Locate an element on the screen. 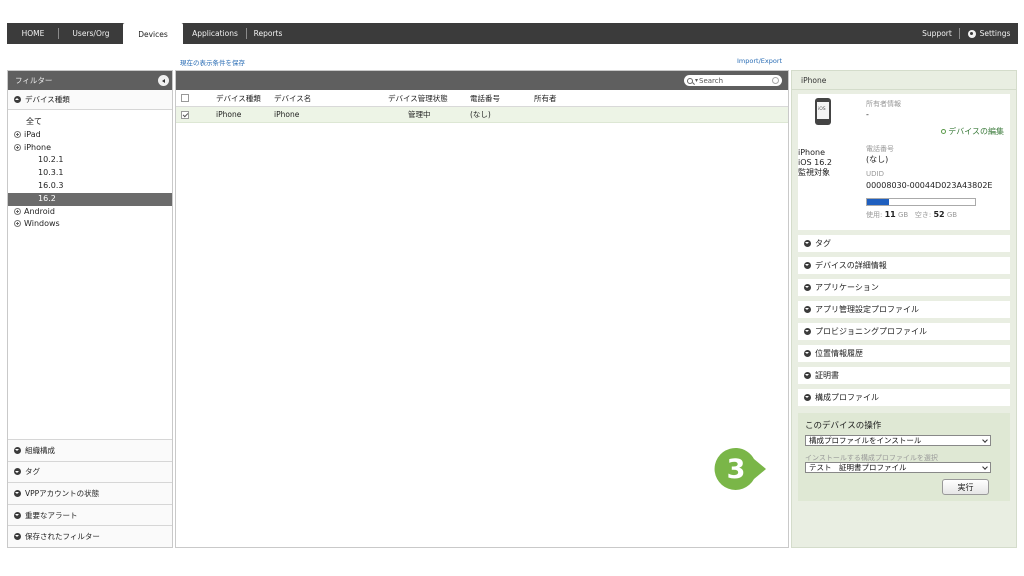 The image size is (1024, 576). section-applications: アプリケーション is located at coordinates (904, 287).